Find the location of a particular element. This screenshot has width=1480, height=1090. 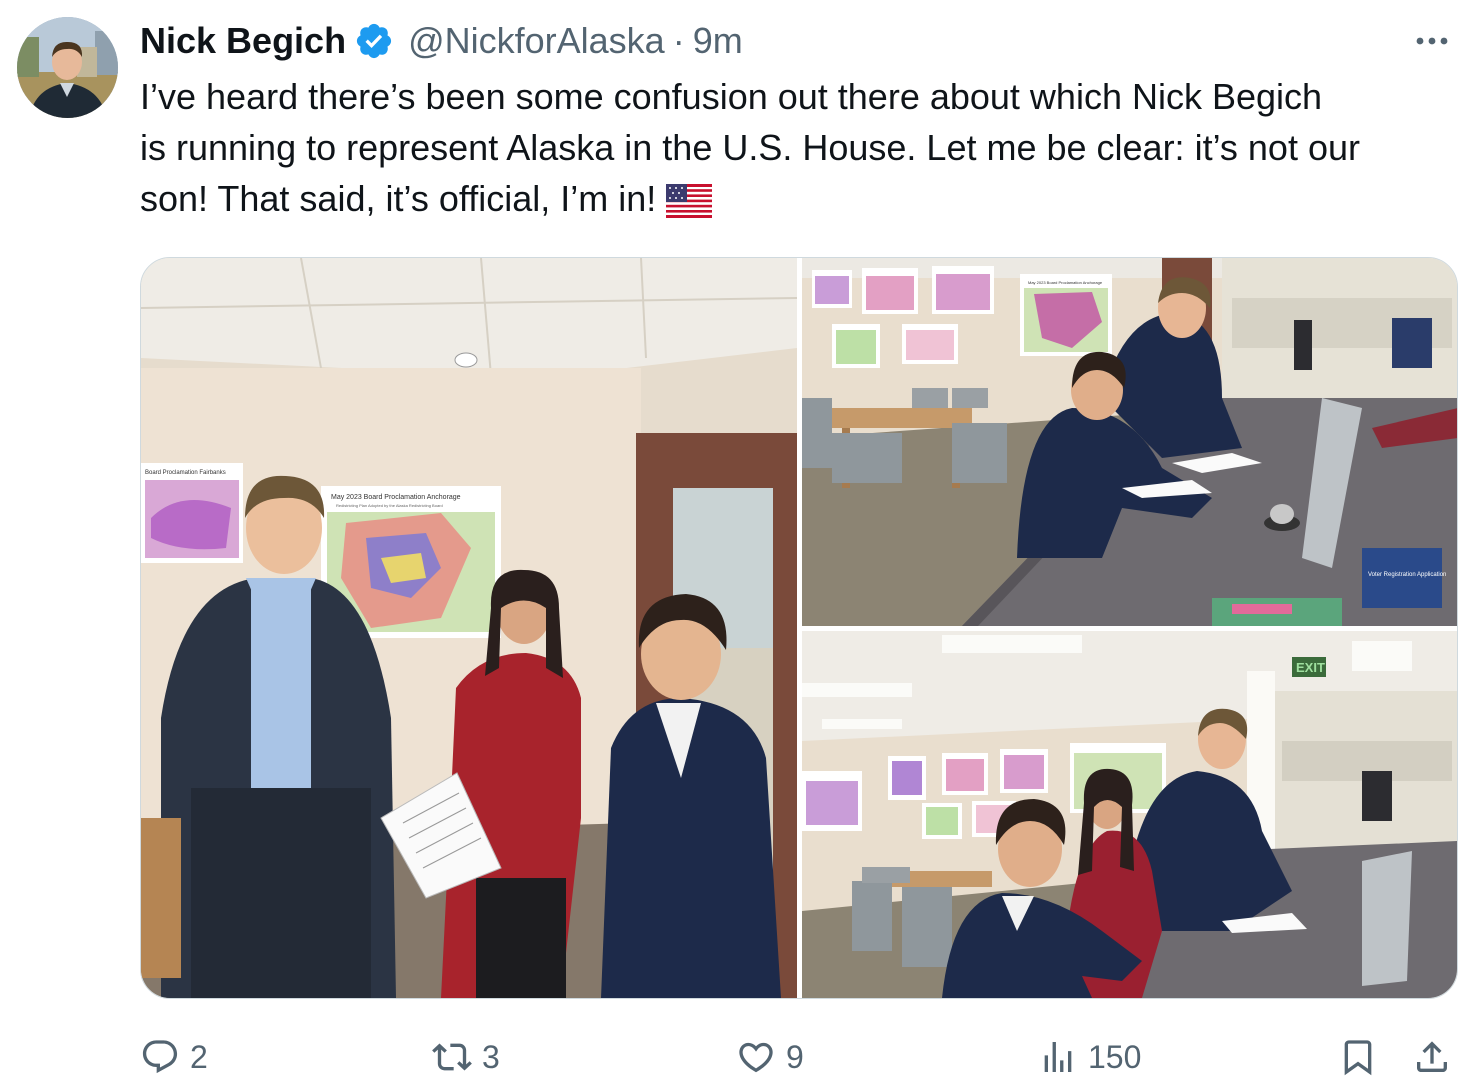

share-button is located at coordinates (1432, 1057).